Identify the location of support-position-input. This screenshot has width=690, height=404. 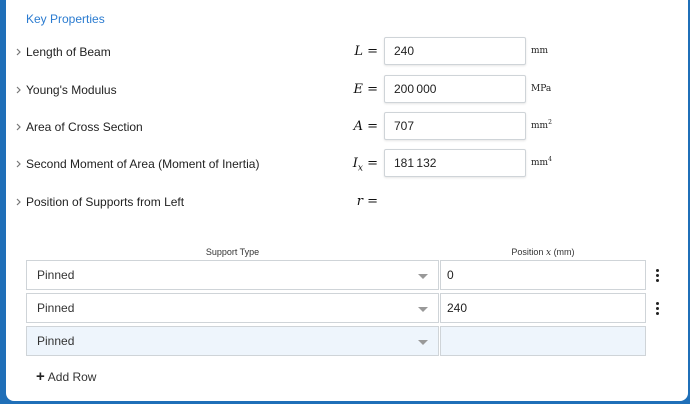
(543, 341).